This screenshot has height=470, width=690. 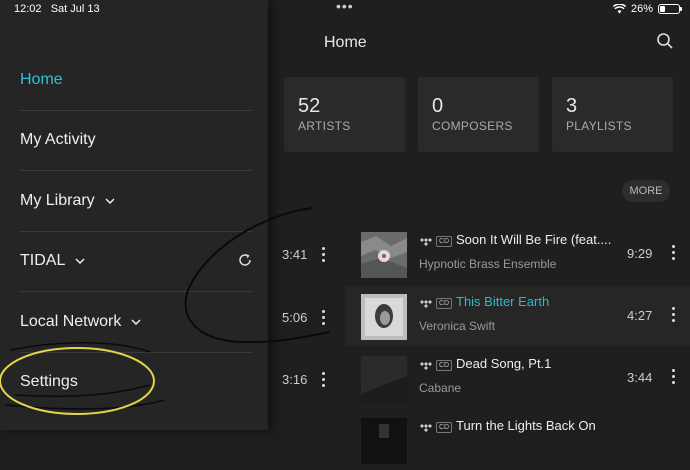 I want to click on search-icon, so click(x=665, y=41).